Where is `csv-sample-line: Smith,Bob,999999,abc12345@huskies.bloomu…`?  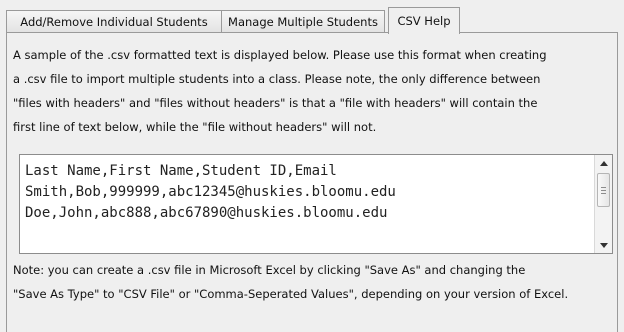 csv-sample-line: Smith,Bob,999999,abc12345@huskies.bloomu… is located at coordinates (210, 192).